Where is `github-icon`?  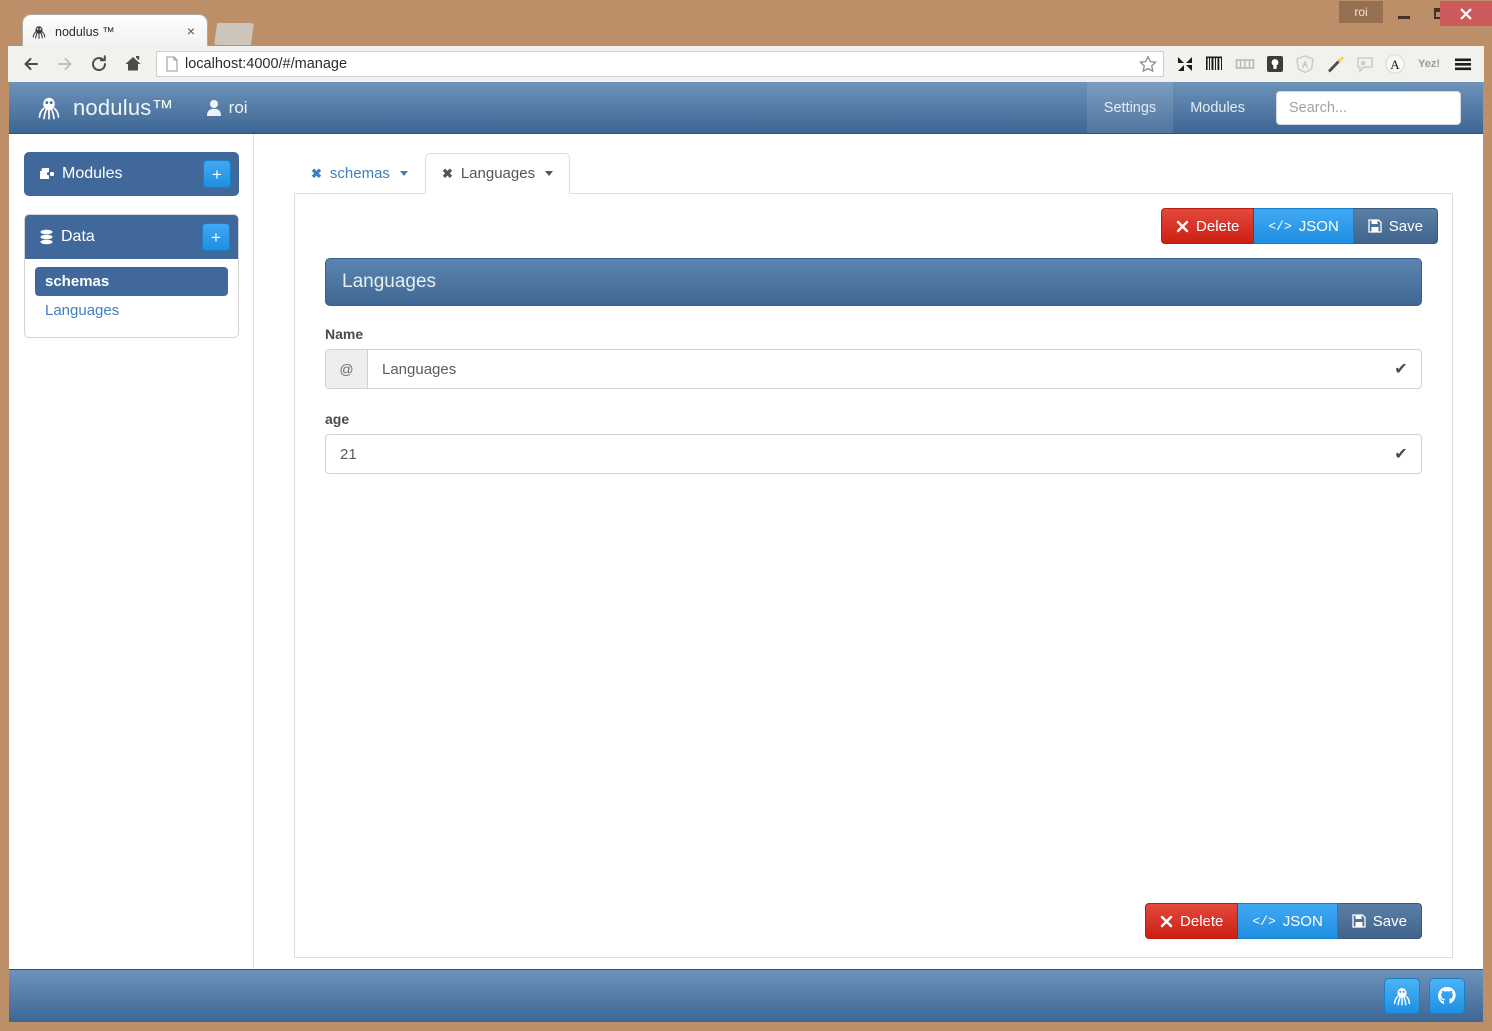
github-icon is located at coordinates (1447, 996).